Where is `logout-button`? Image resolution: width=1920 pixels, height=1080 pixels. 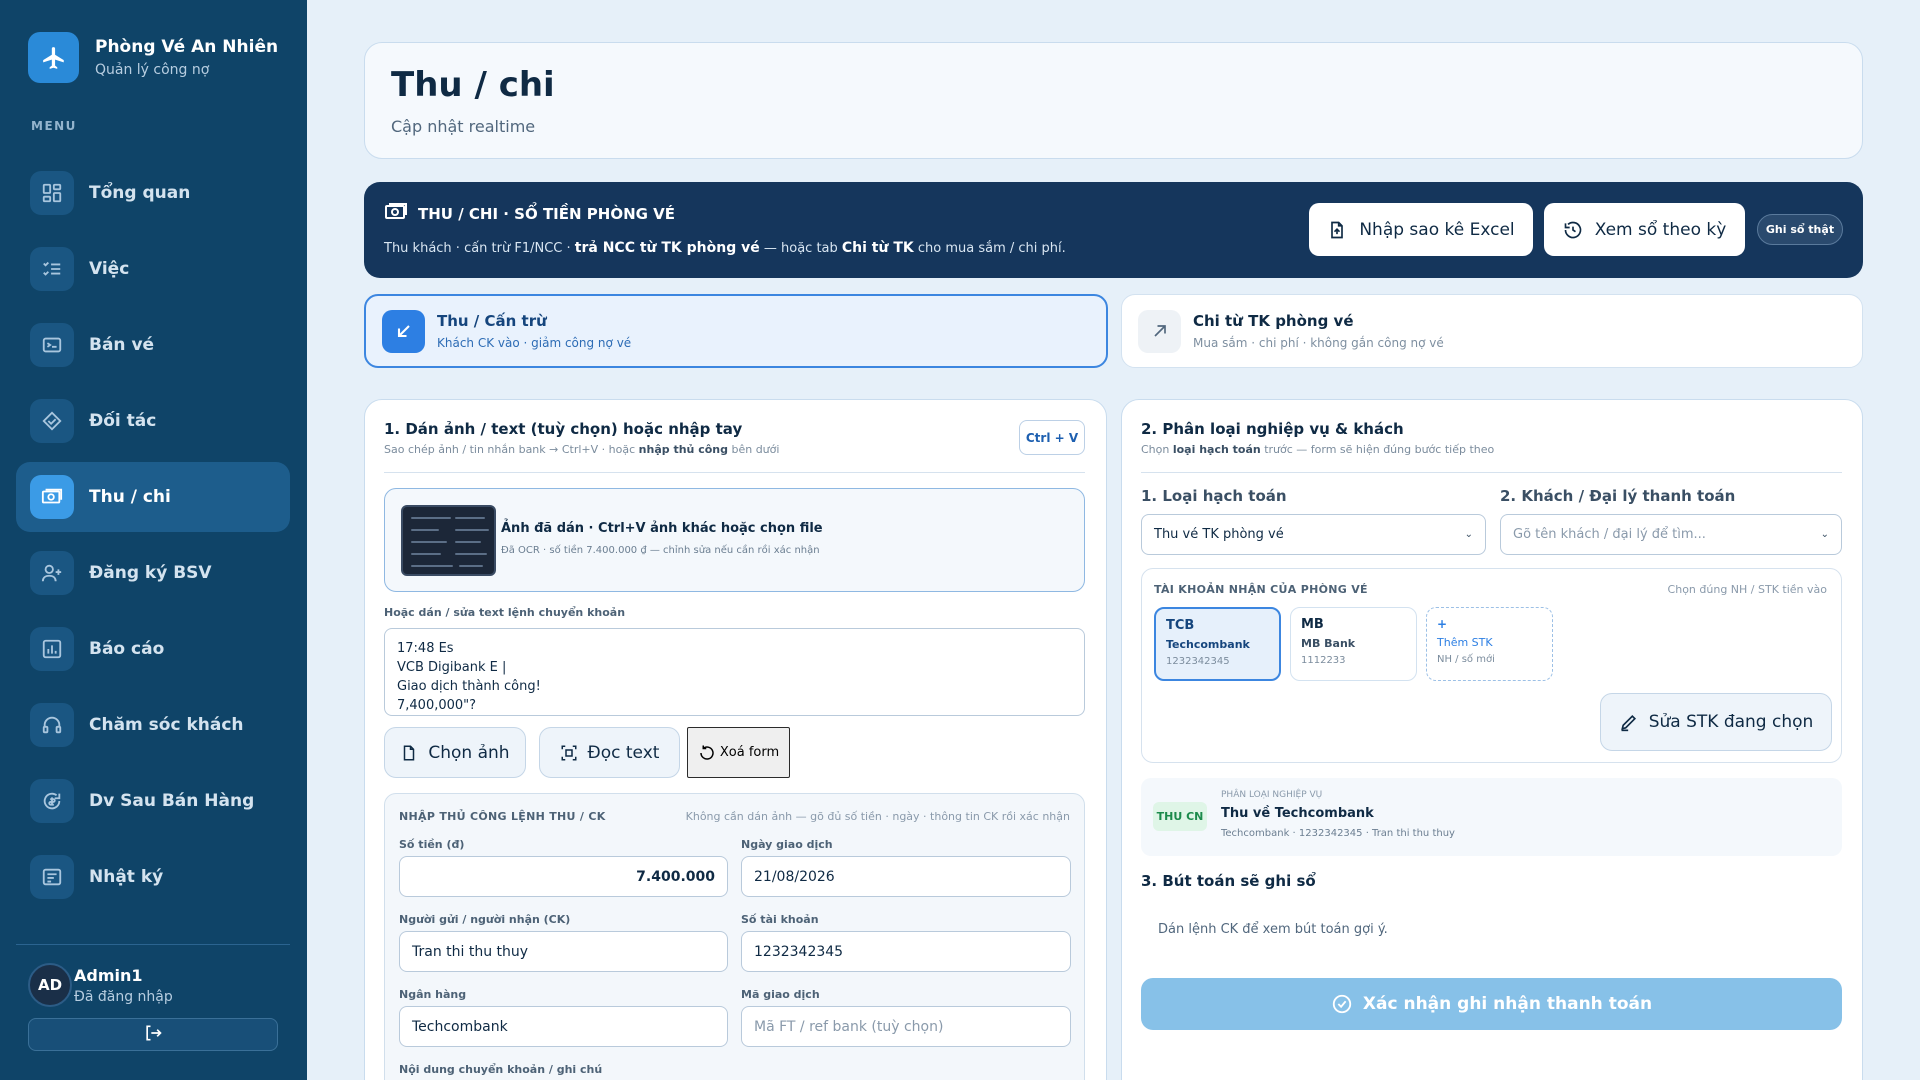
logout-button is located at coordinates (153, 1034).